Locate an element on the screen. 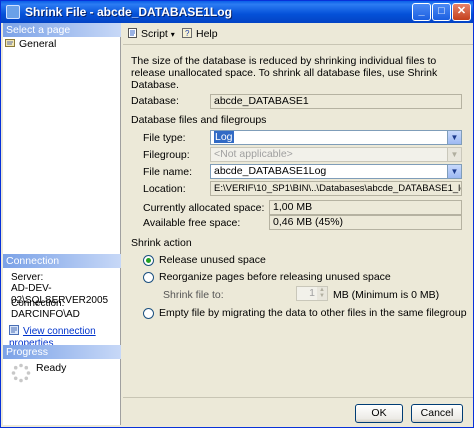 This screenshot has height=428, width=474. toolbar: Script ▾ ? Help is located at coordinates (298, 34).